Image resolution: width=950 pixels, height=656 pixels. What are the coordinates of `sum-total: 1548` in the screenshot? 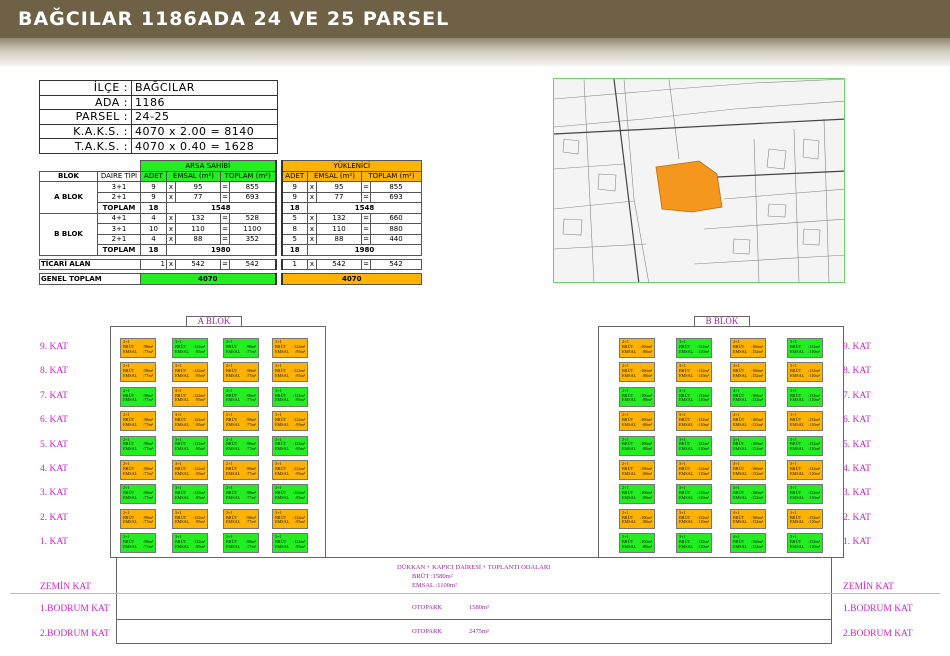 It's located at (364, 208).